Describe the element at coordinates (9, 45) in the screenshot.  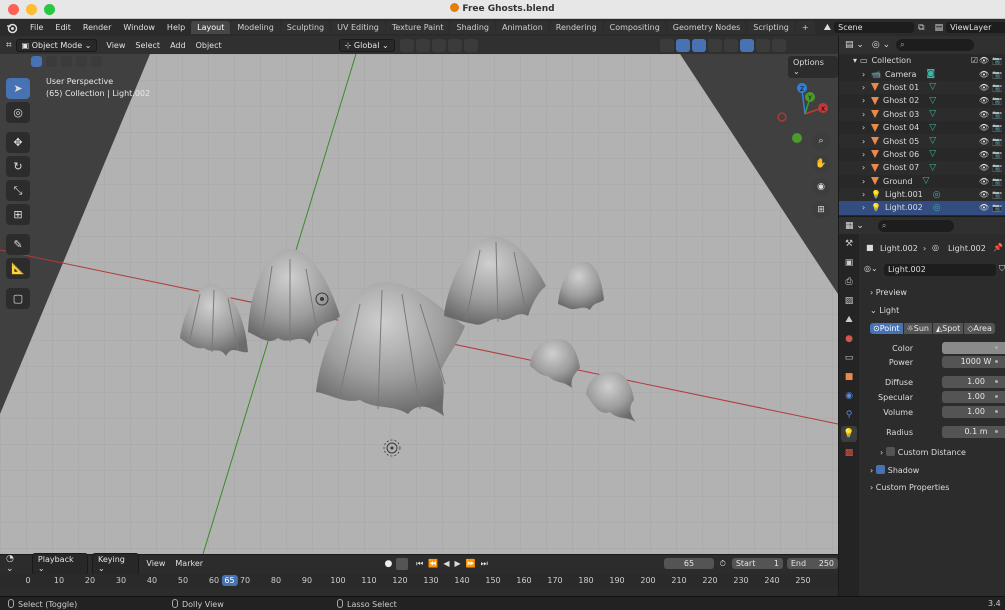
I see `editor-type-icon: ⌗` at that location.